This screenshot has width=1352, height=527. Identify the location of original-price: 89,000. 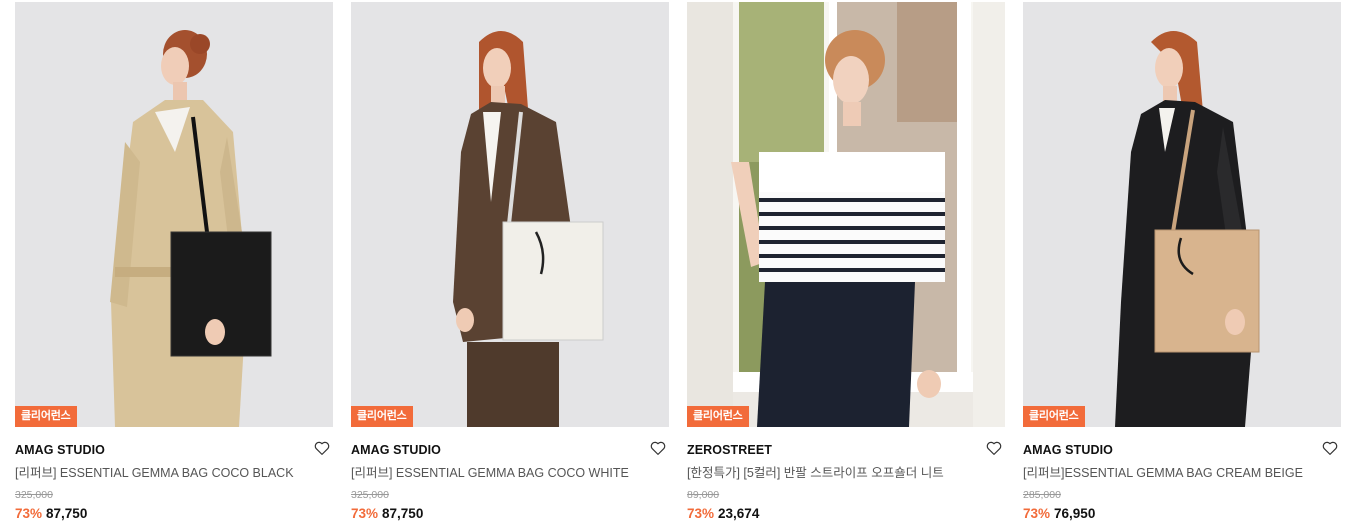
(703, 495).